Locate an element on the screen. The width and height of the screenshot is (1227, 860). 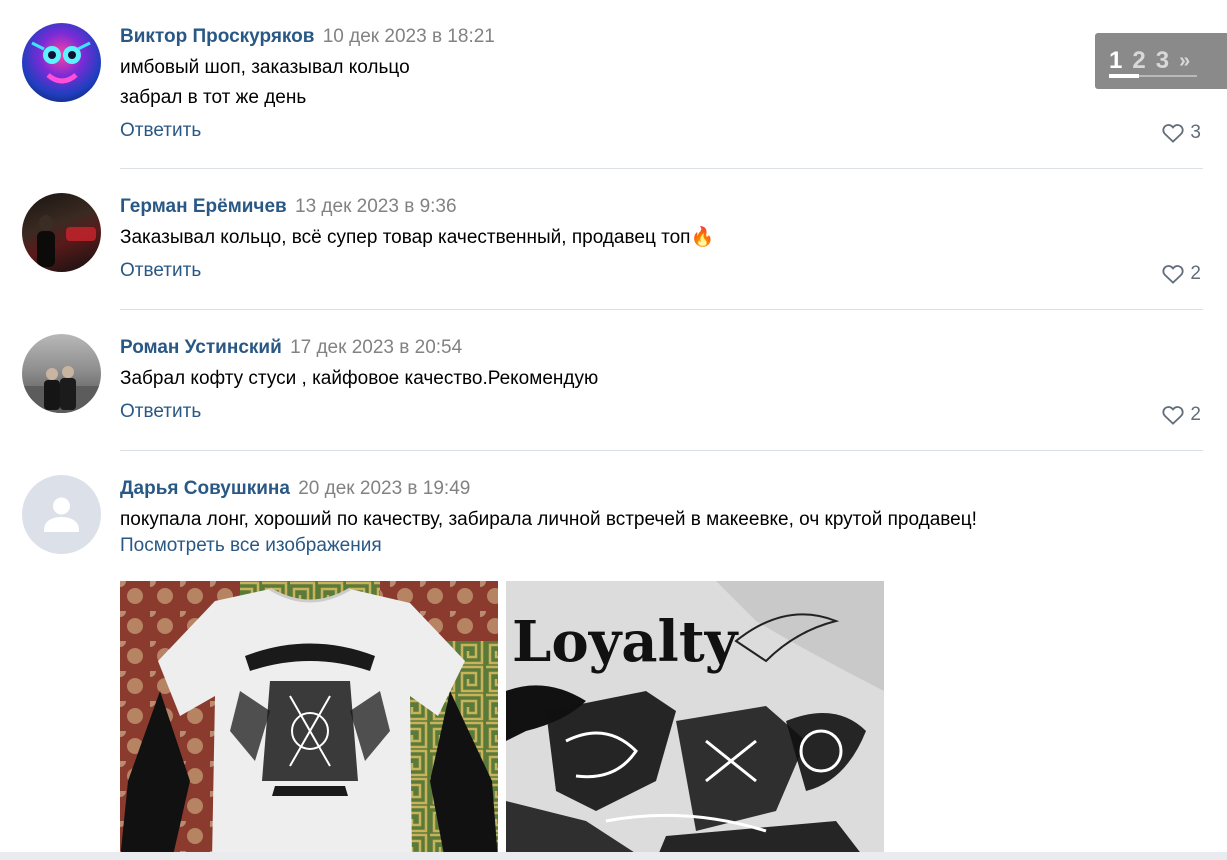
avatar-viktor is located at coordinates (61, 62).